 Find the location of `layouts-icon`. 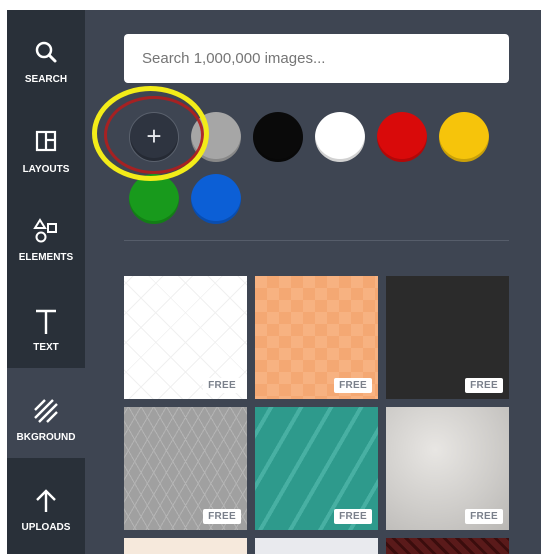

layouts-icon is located at coordinates (46, 144).